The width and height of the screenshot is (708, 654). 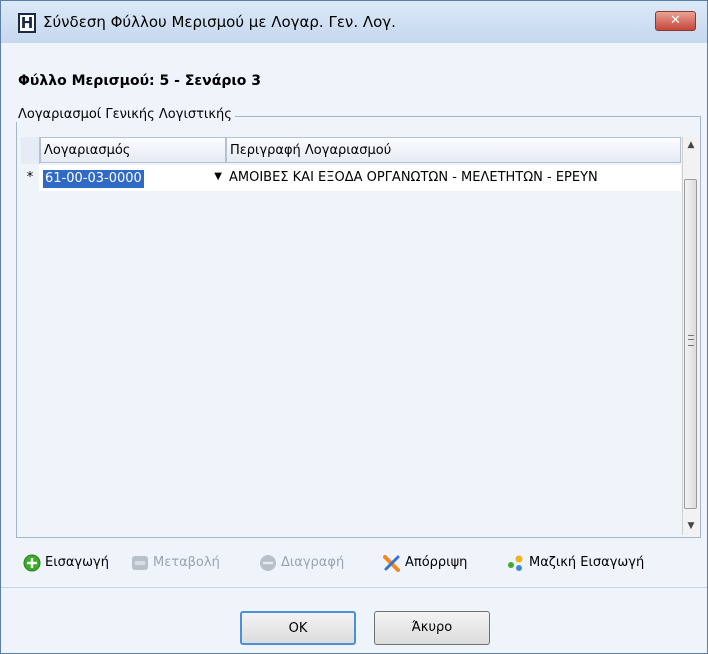 I want to click on insert-label: Εισαγωγή, so click(x=77, y=562).